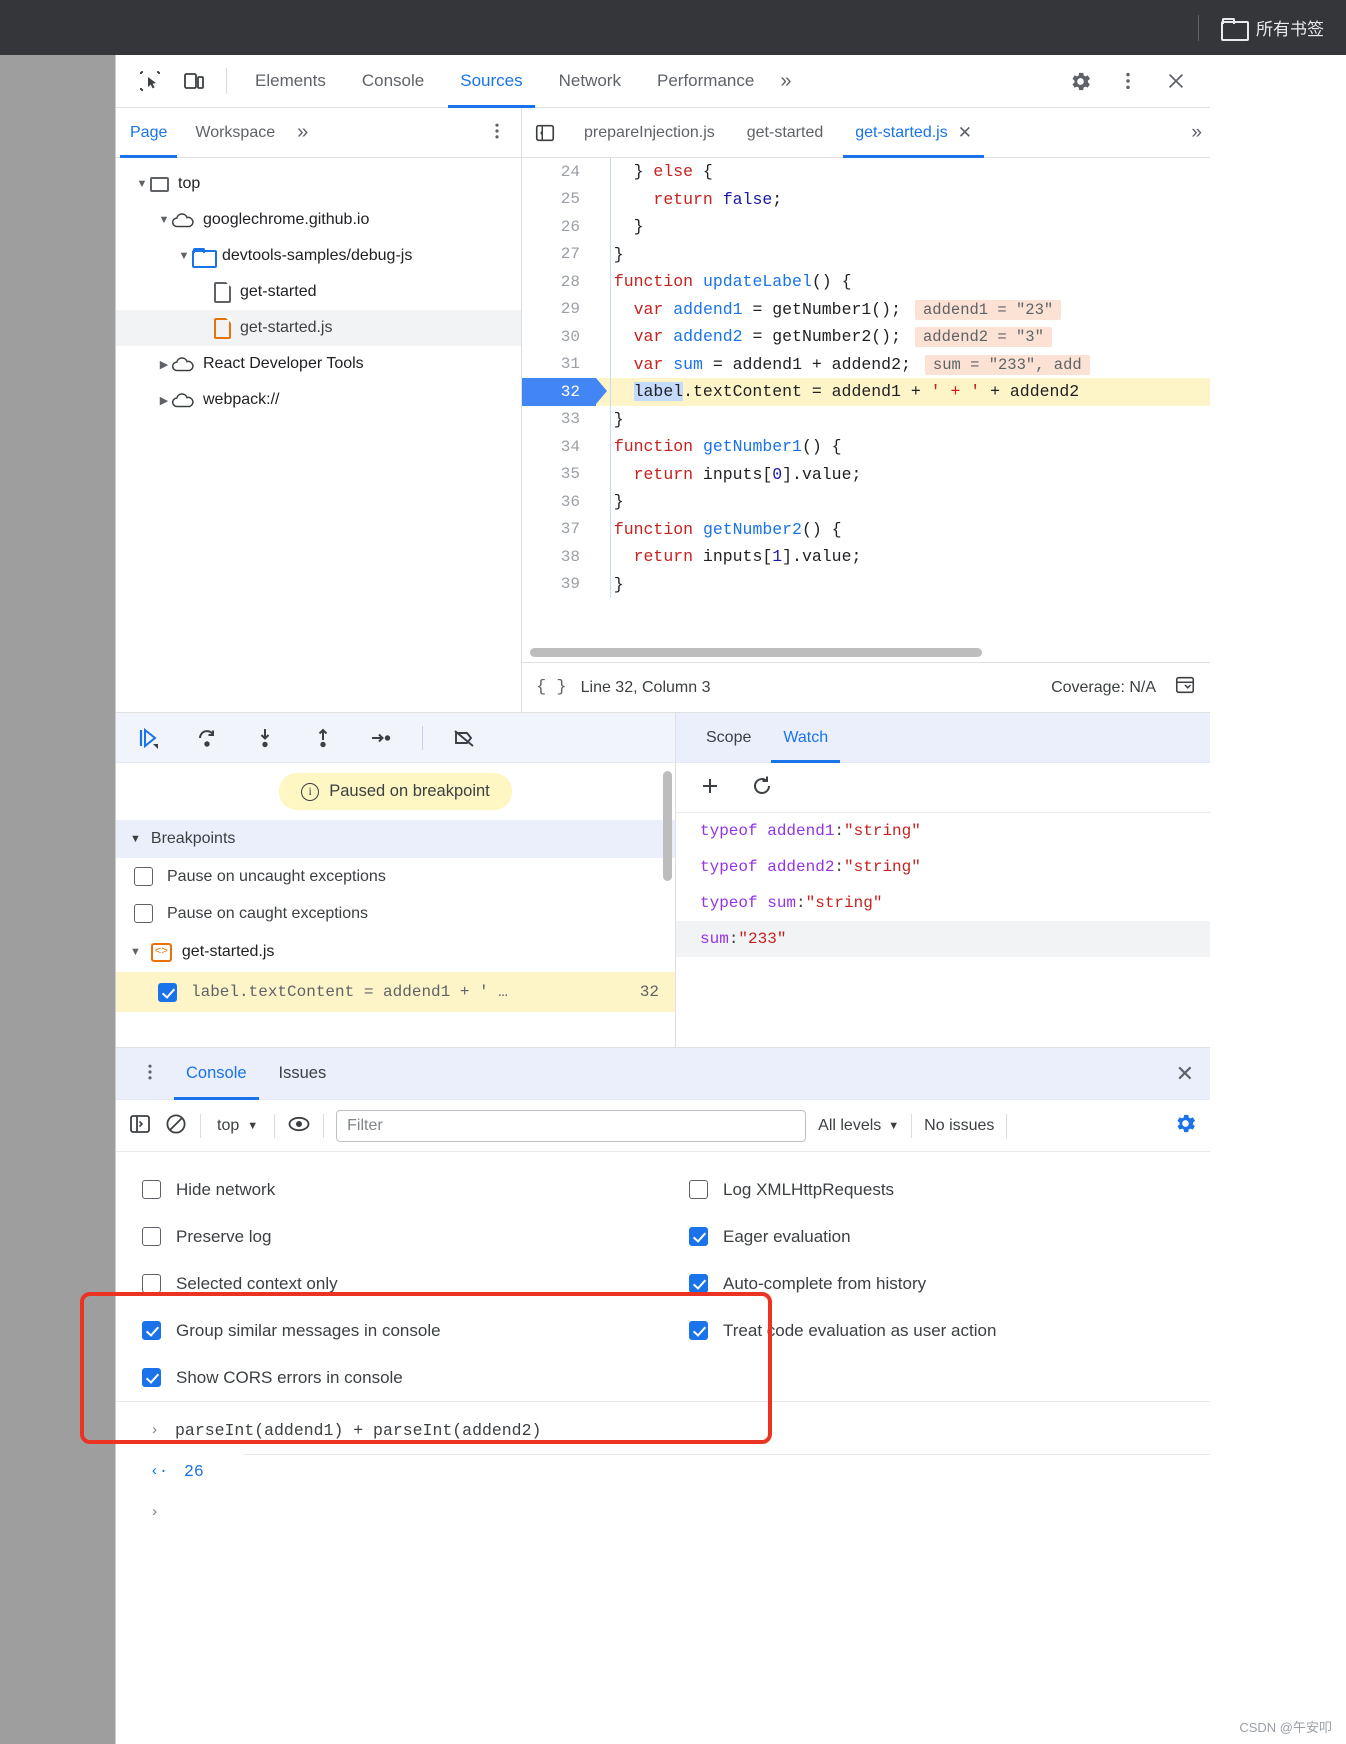 The image size is (1346, 1744). I want to click on chevron-double-right-icon: », so click(785, 81).